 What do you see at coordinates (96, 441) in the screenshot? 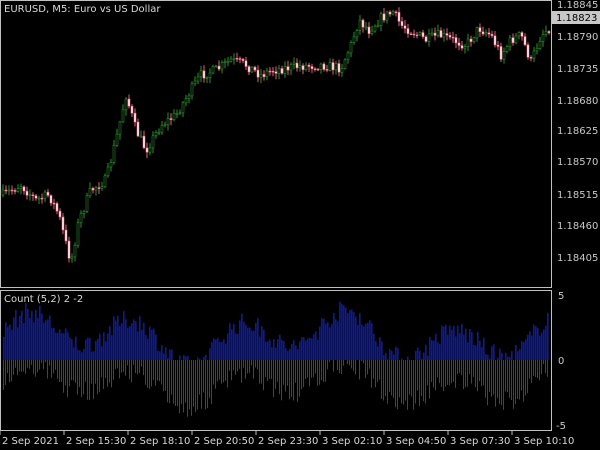
I see `time-label: 2 Sep 15:30` at bounding box center [96, 441].